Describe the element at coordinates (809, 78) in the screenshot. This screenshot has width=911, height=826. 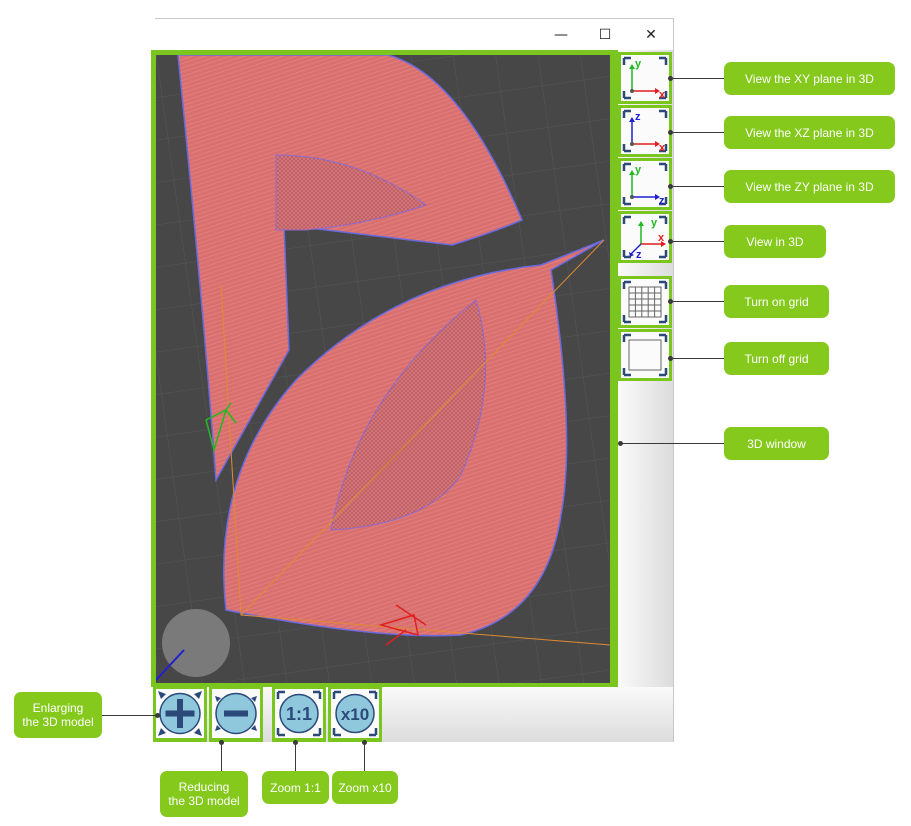
I see `callout-view-xy: View the XY plane in 3D` at that location.